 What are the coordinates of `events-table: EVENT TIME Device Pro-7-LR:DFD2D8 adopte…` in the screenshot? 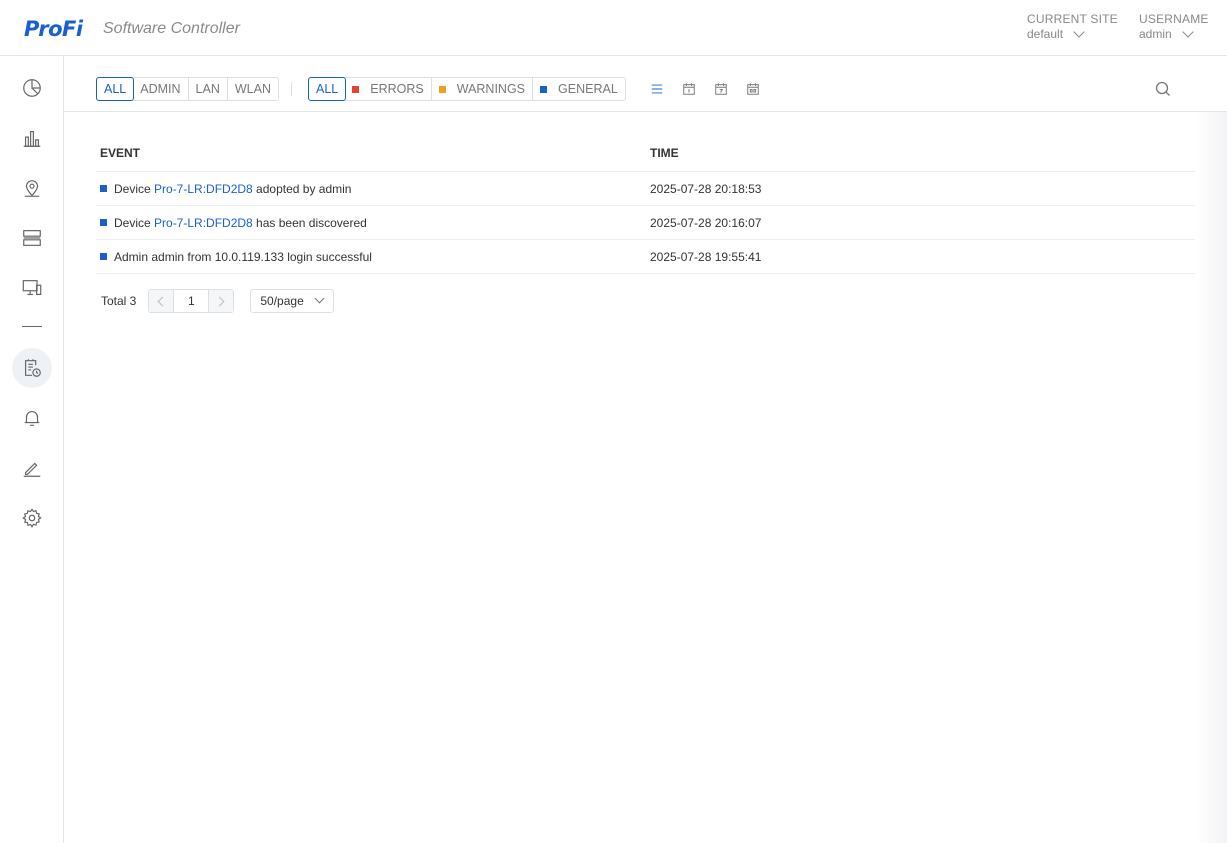 It's located at (645, 204).